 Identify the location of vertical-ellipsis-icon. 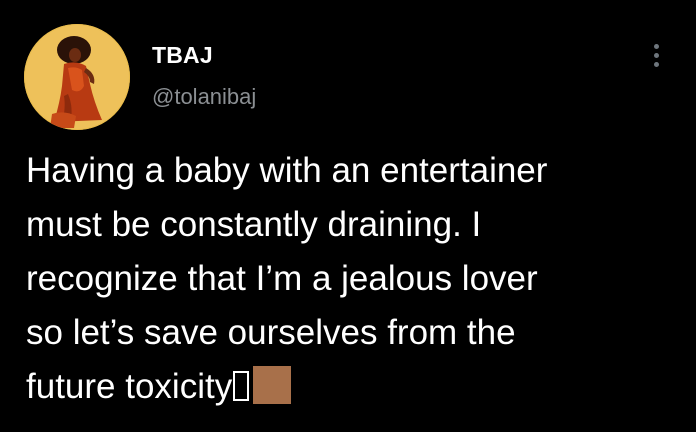
(656, 46).